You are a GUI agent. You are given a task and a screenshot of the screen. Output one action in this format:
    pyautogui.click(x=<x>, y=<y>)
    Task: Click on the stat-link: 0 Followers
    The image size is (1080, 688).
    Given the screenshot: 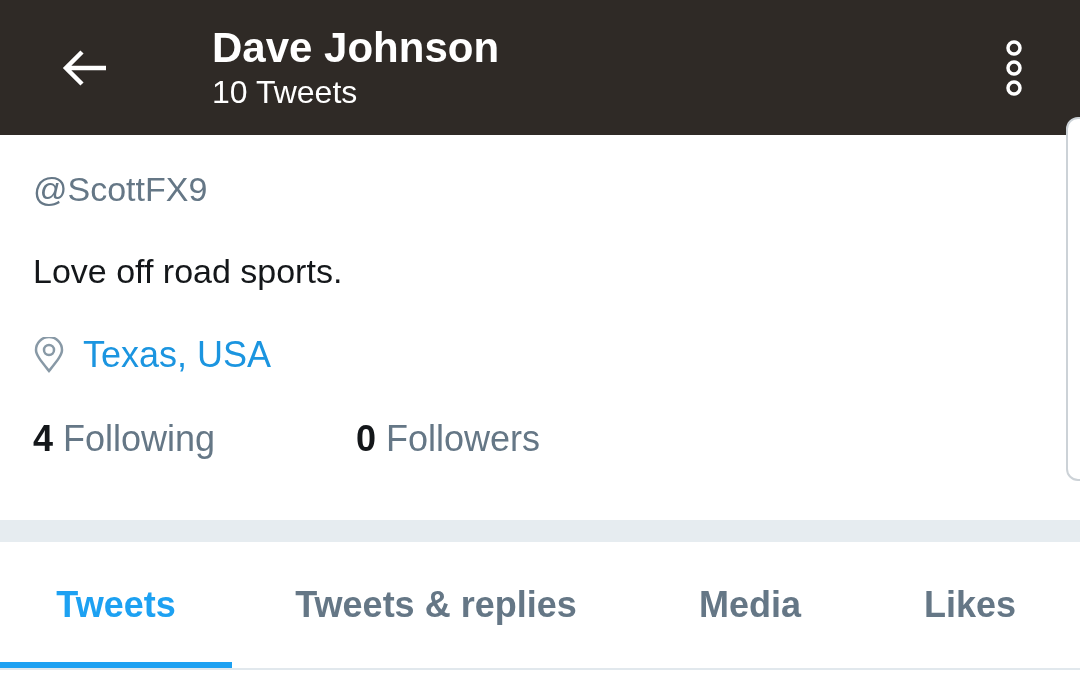 What is the action you would take?
    pyautogui.click(x=448, y=439)
    